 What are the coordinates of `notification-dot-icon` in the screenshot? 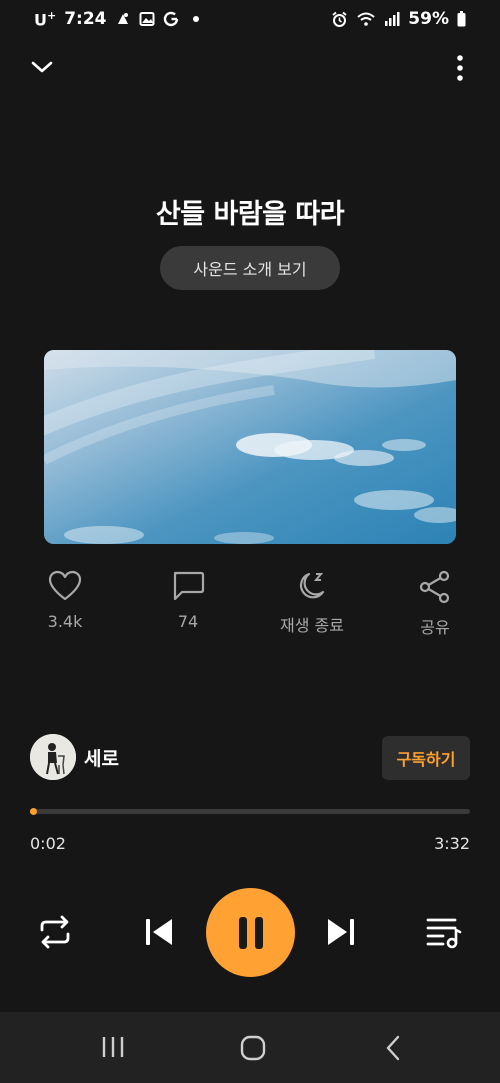 It's located at (195, 18).